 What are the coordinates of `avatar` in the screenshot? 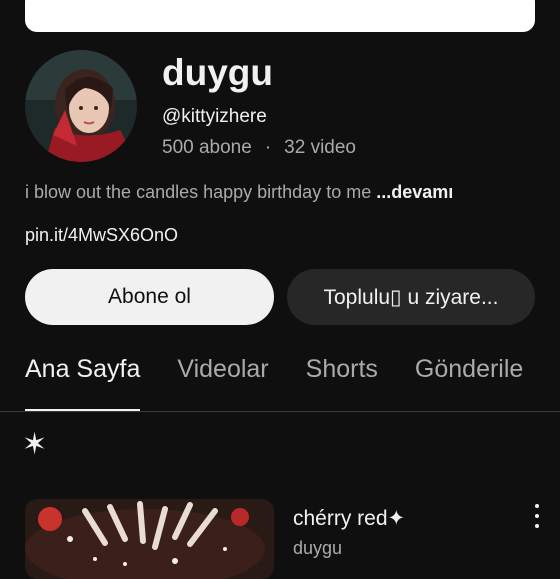 It's located at (81, 106).